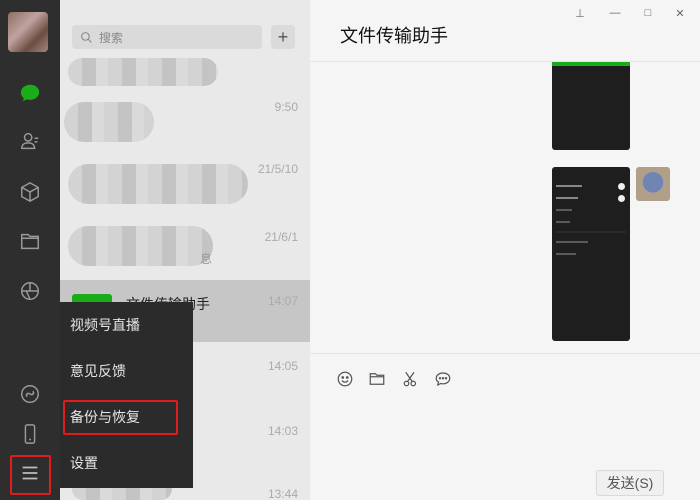  I want to click on list-item: 息 21/6/1, so click(185, 247).